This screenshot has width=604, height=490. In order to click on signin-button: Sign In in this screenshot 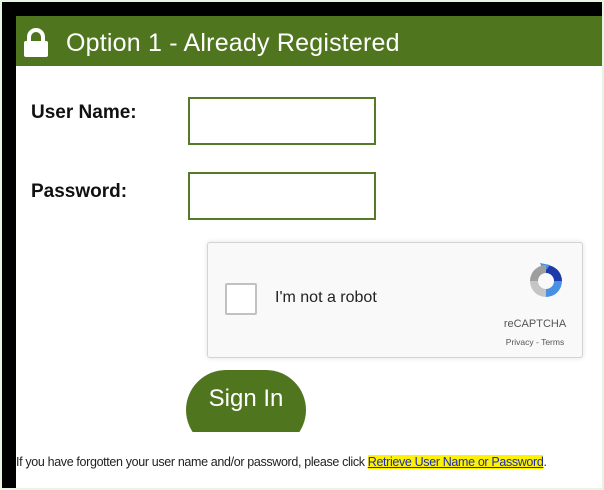, I will do `click(246, 401)`.